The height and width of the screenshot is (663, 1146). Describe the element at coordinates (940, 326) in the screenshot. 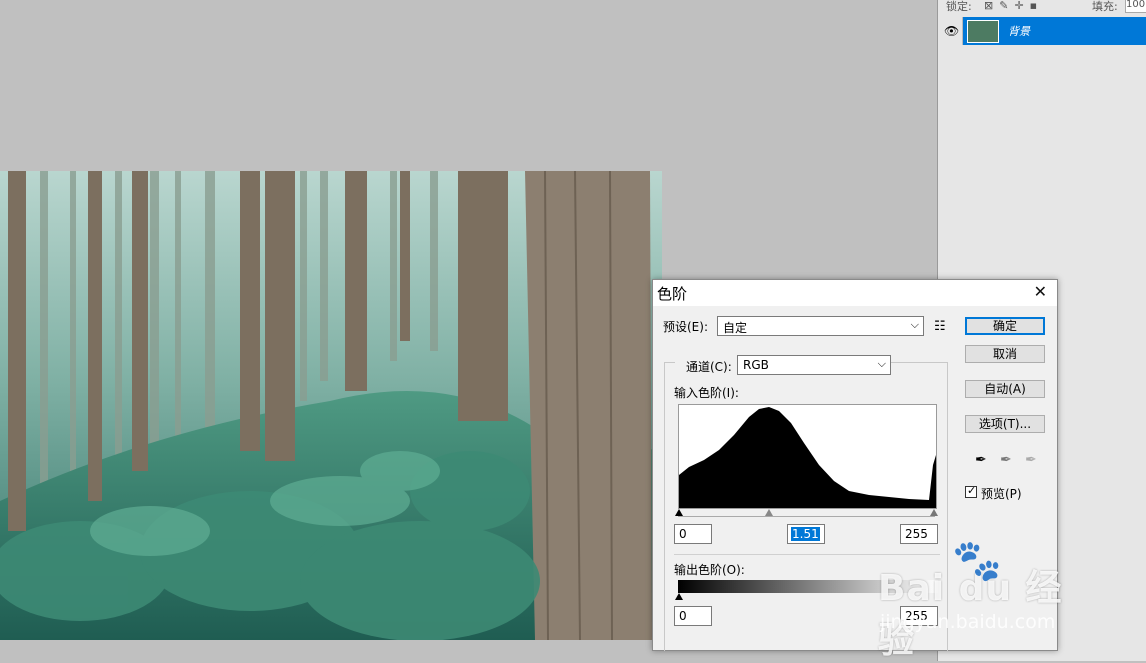

I see `preset-options-icon: ☷` at that location.